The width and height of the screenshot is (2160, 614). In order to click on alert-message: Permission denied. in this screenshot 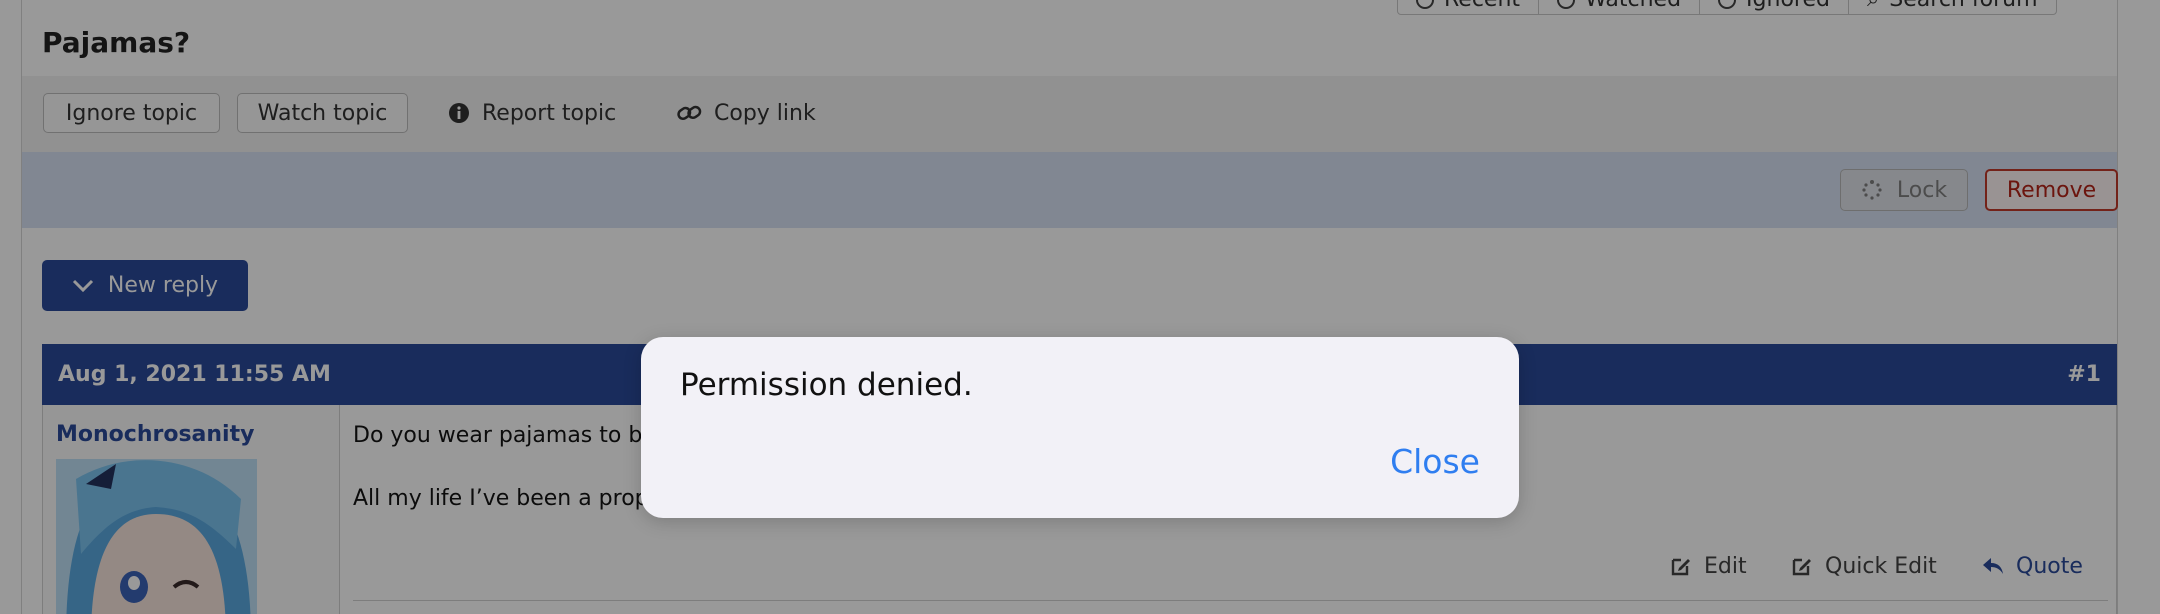, I will do `click(826, 385)`.